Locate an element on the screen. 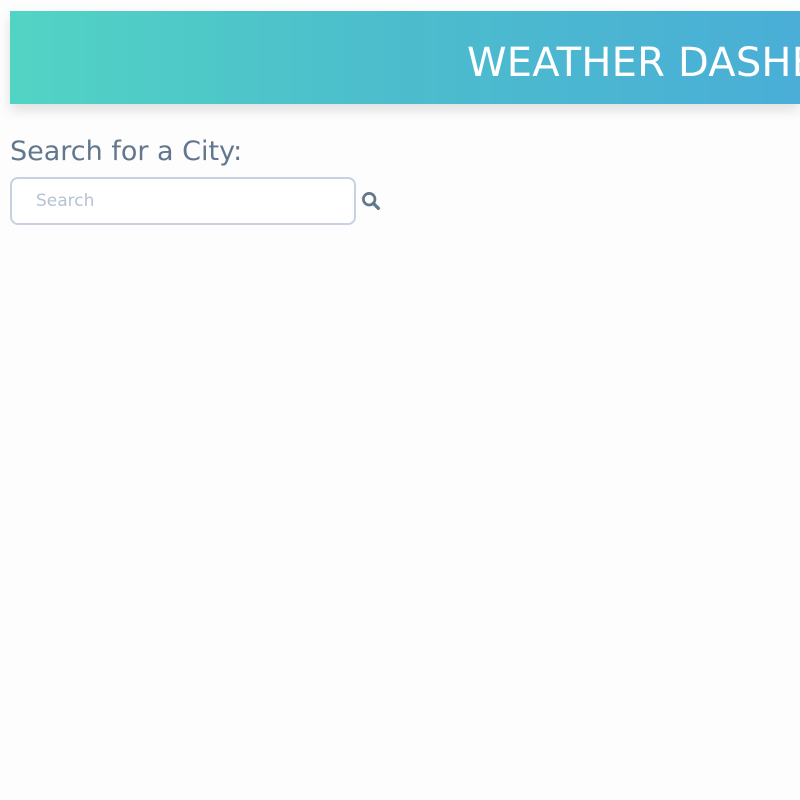 The height and width of the screenshot is (800, 800). search-icon is located at coordinates (371, 201).